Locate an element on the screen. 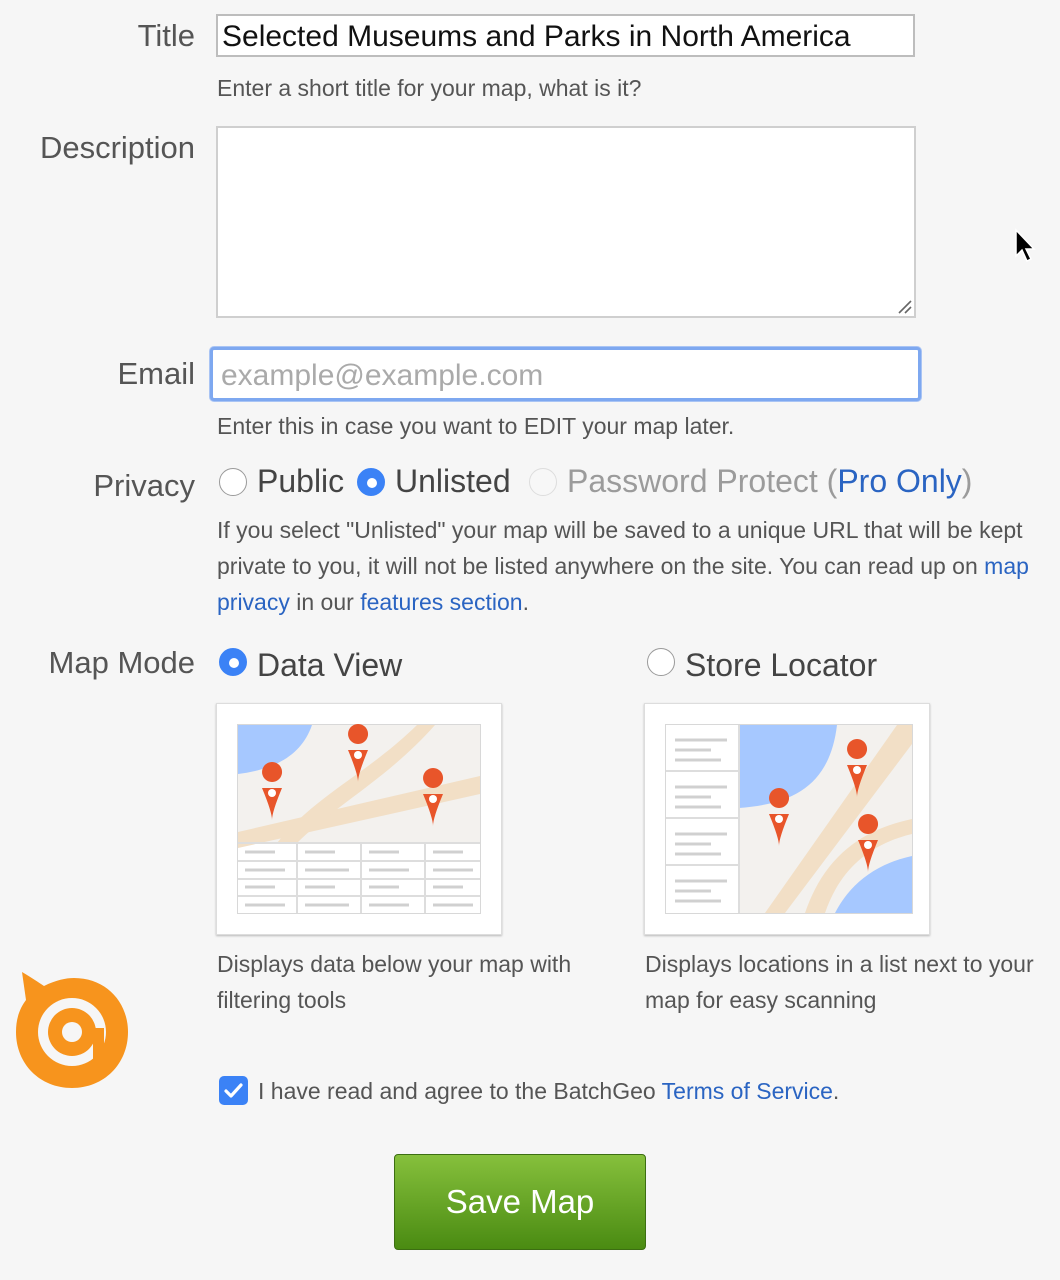 This screenshot has width=1060, height=1280. store-locator-illustration is located at coordinates (789, 819).